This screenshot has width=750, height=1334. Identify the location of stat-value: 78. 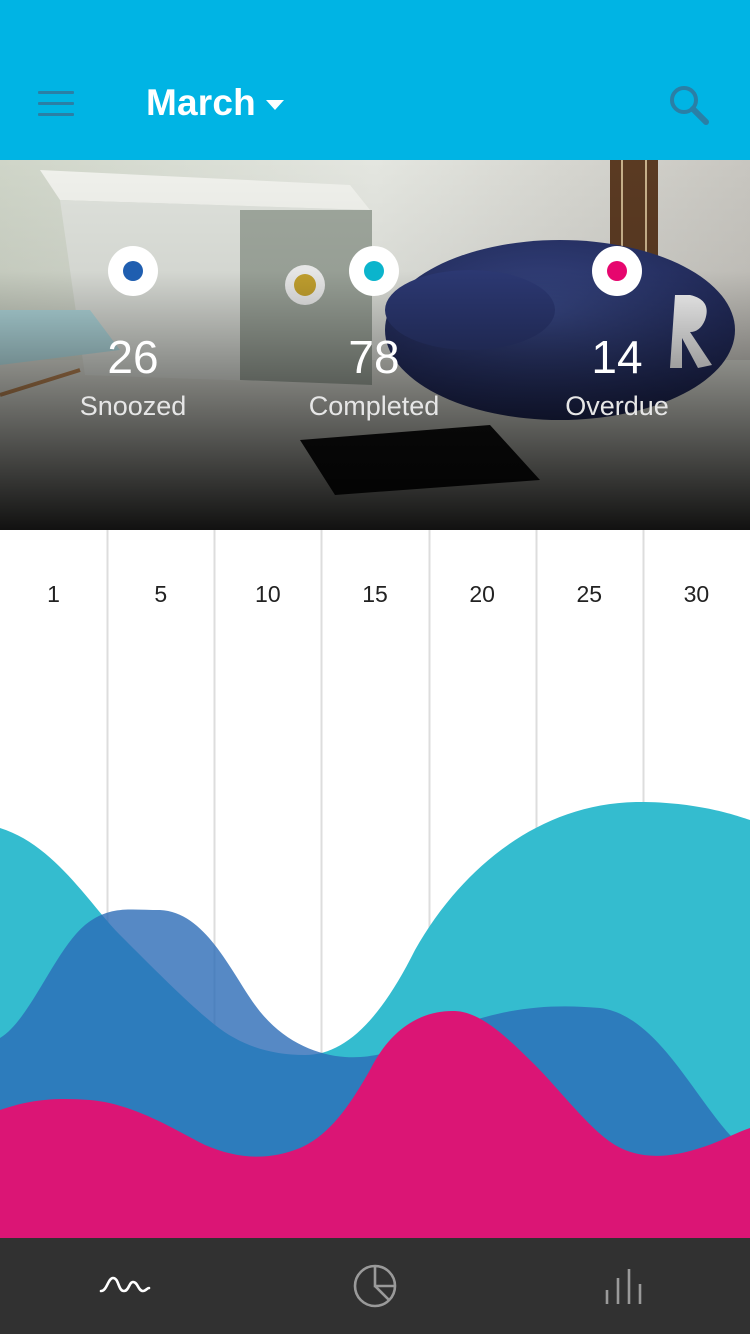
(374, 357).